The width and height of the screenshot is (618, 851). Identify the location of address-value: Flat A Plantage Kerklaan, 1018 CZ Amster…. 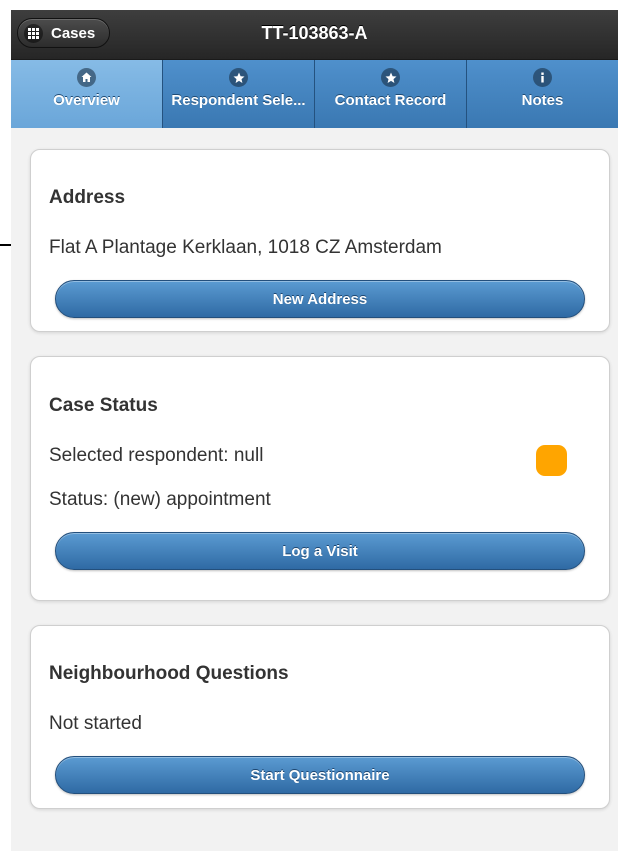
(245, 247).